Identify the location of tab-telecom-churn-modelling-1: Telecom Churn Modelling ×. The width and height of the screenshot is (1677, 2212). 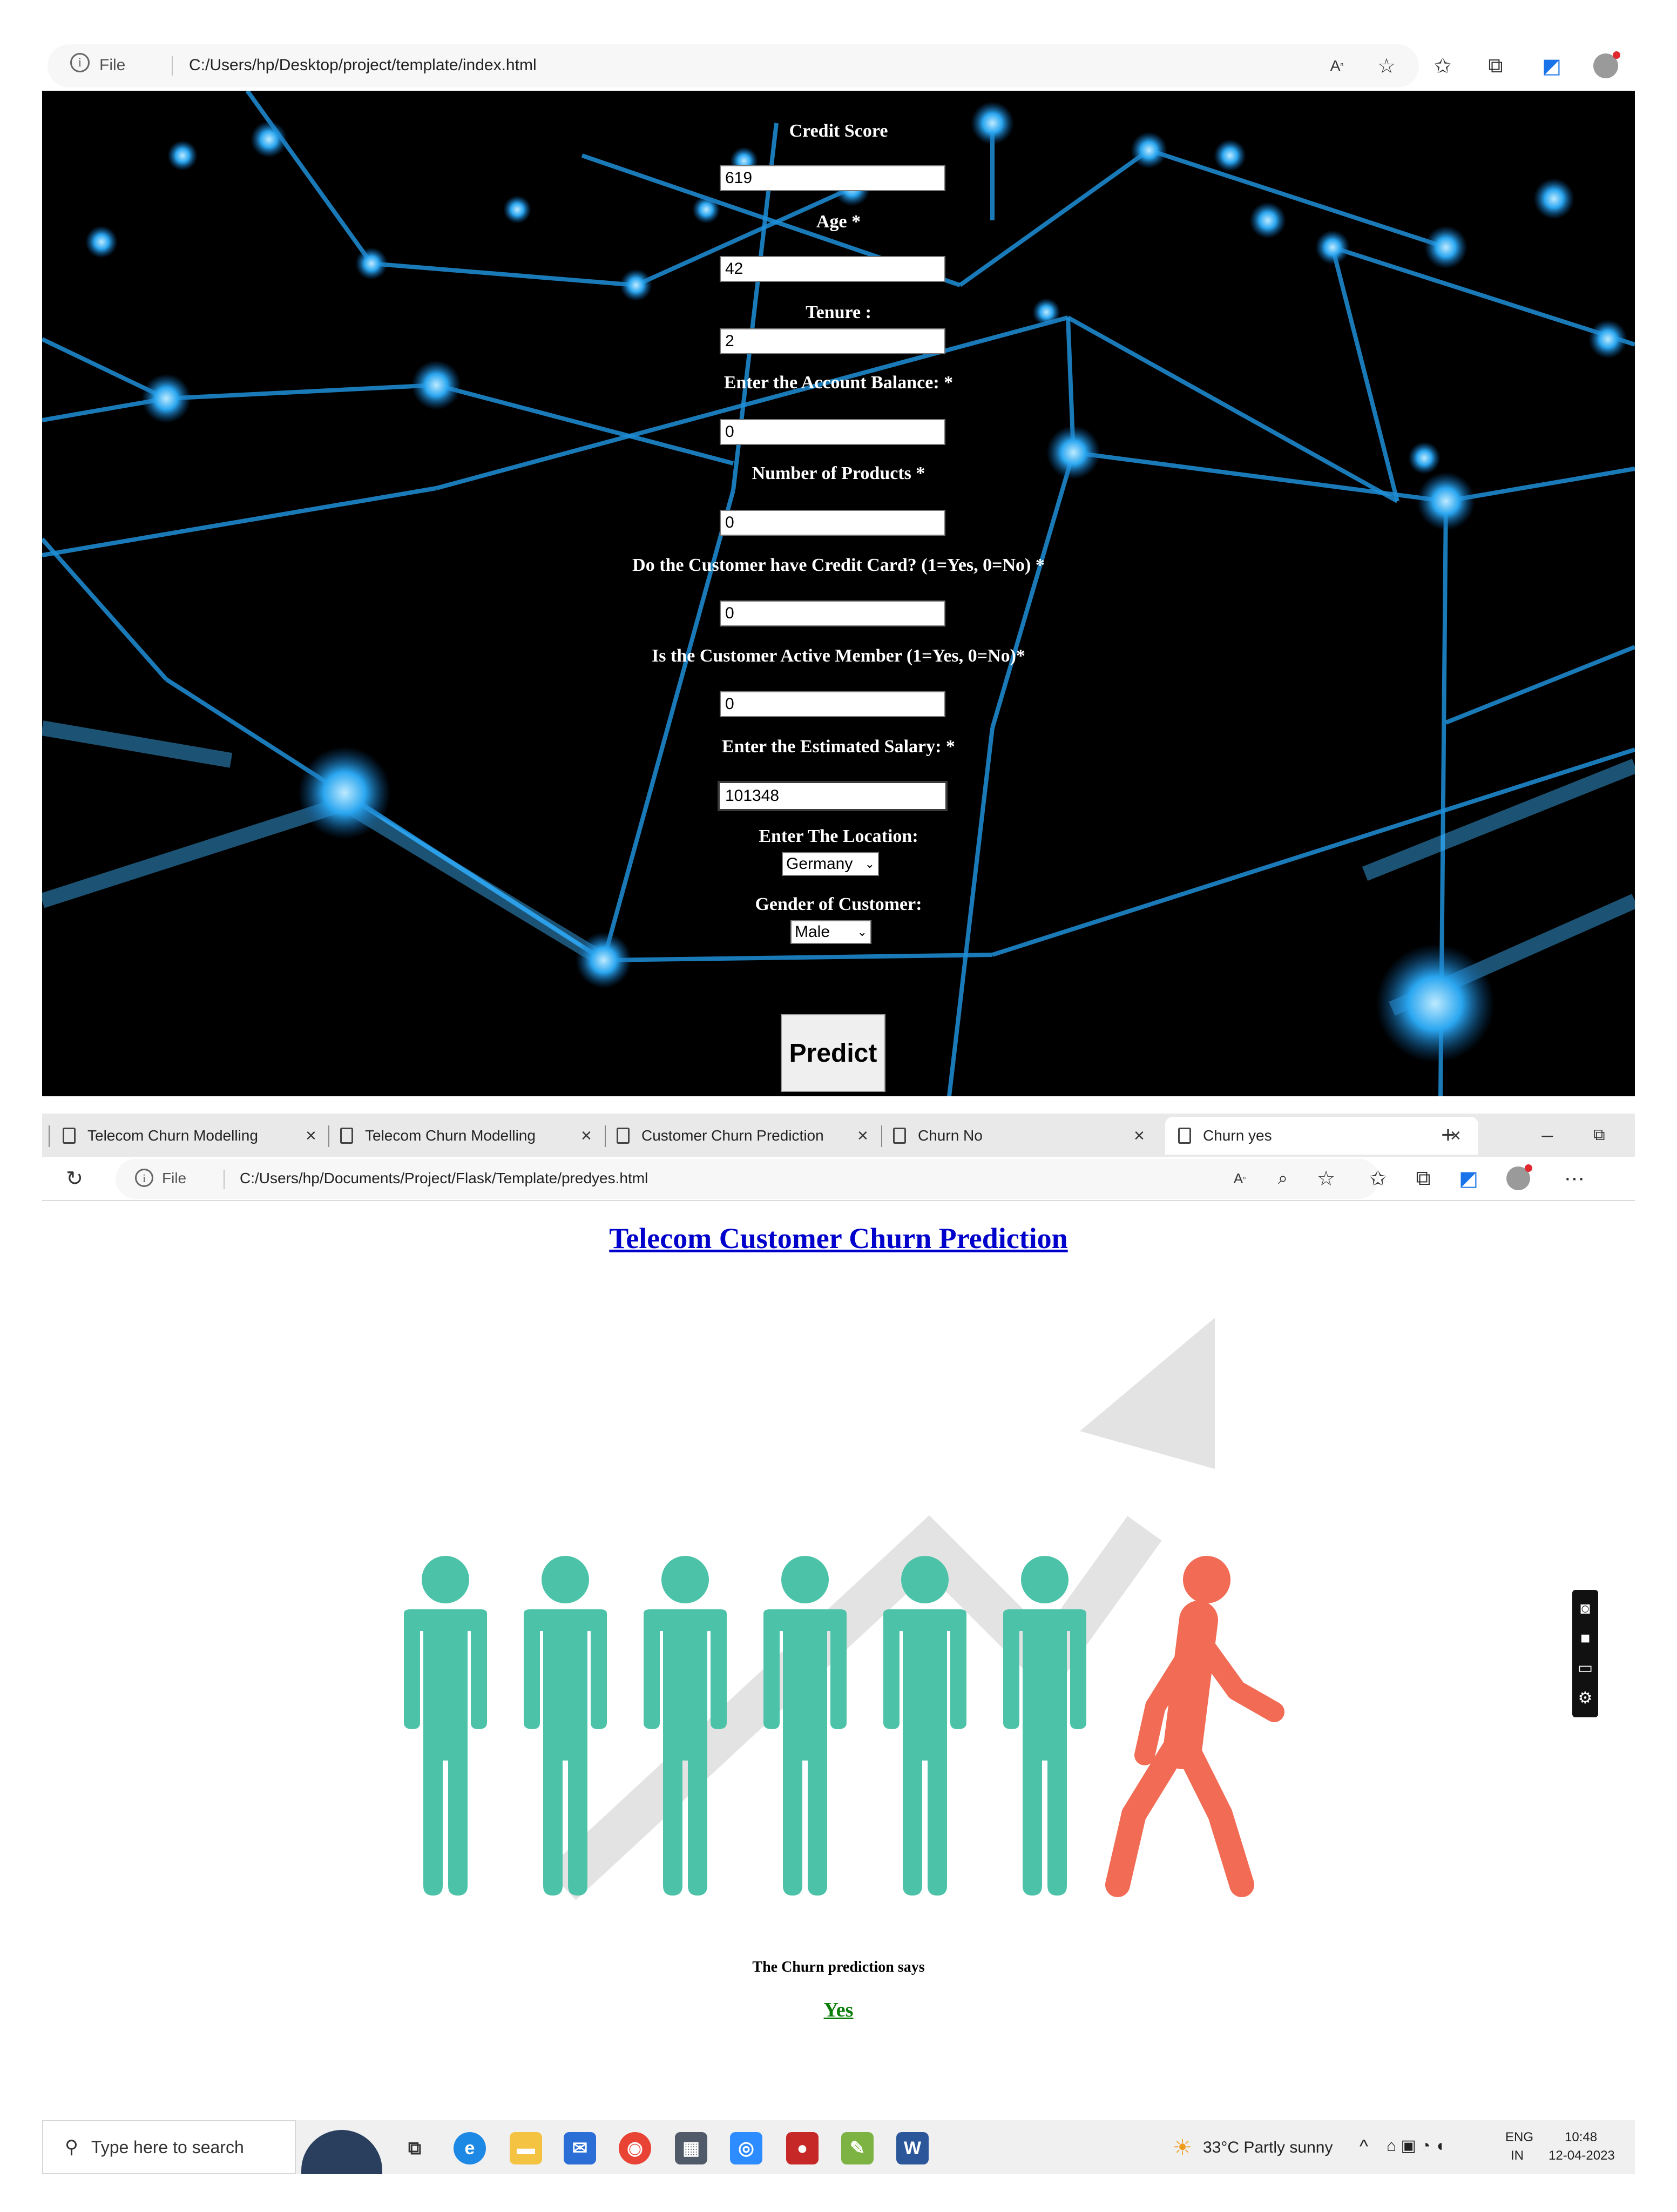
(198, 1136).